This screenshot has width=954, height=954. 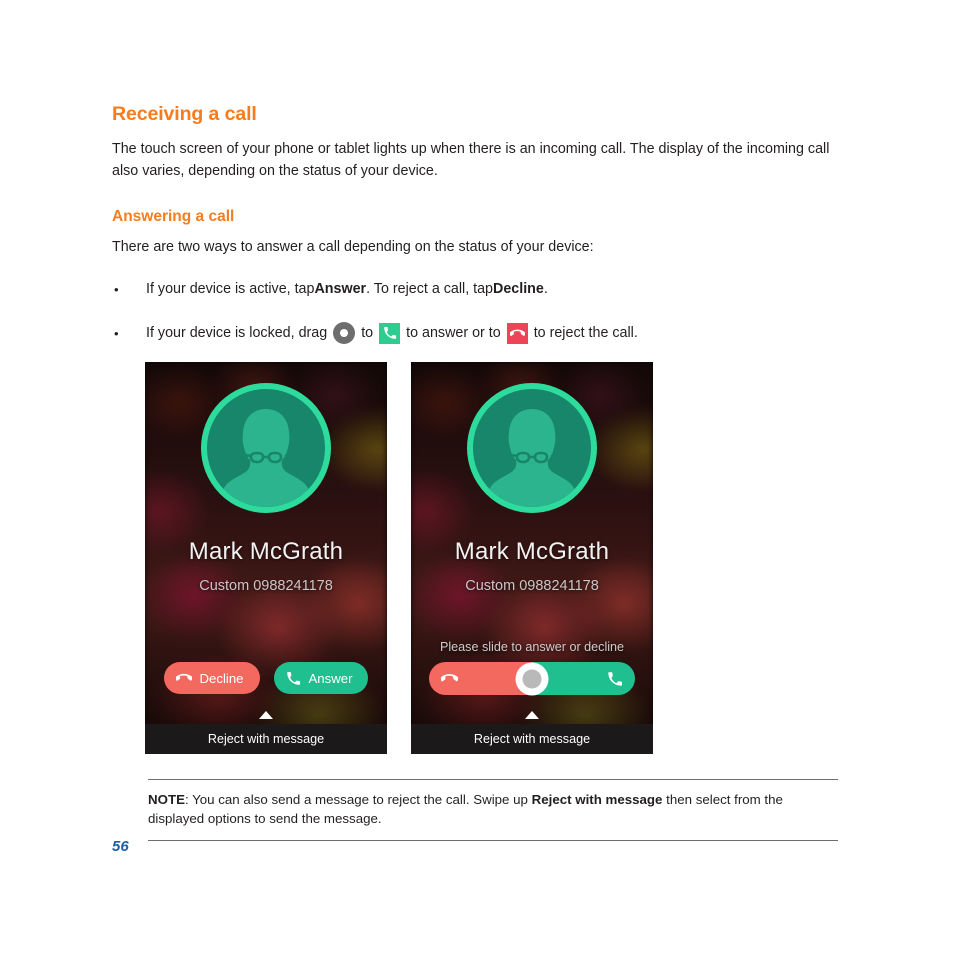 I want to click on bullet2-part4: to reject the call., so click(x=585, y=332).